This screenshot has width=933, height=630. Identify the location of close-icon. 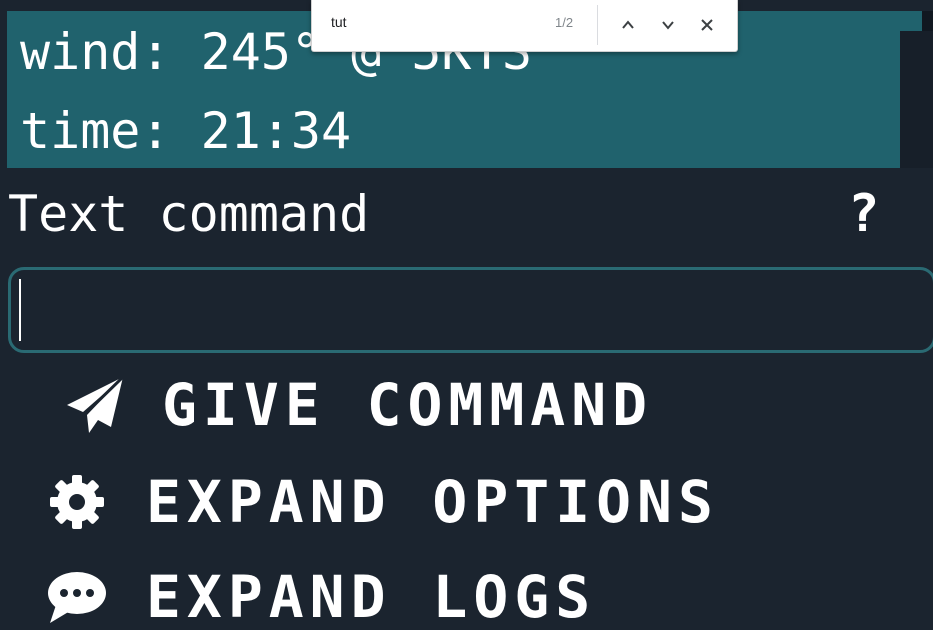
(707, 25).